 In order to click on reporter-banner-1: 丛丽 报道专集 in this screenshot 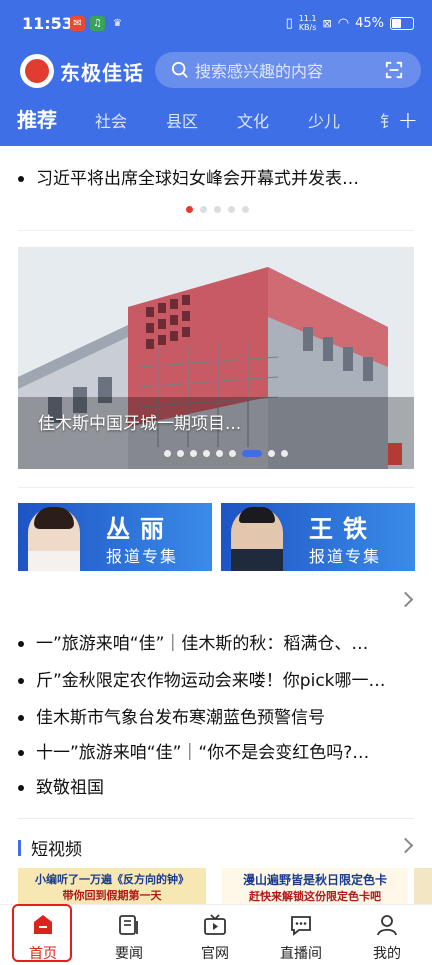, I will do `click(115, 537)`.